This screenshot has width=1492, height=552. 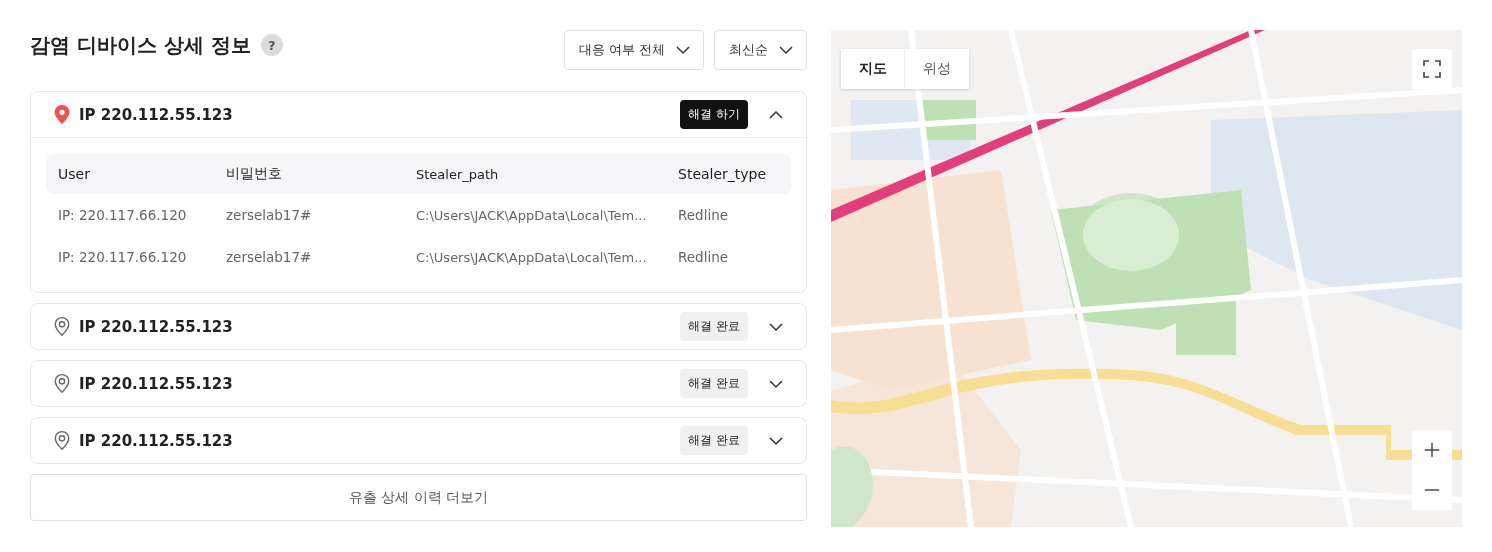 What do you see at coordinates (140, 45) in the screenshot?
I see `section-title: 감염 디바이스 상세 정보` at bounding box center [140, 45].